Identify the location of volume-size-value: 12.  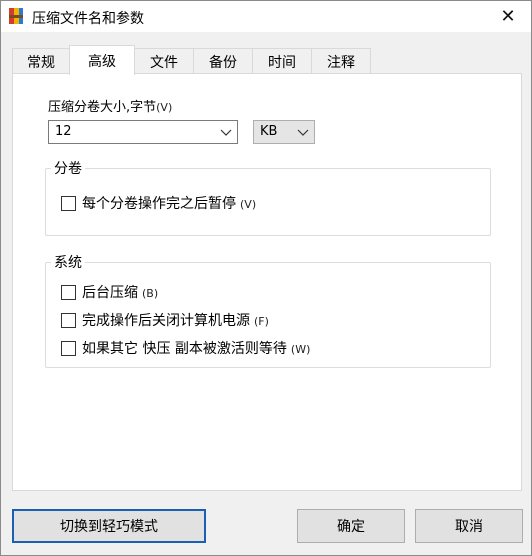
(63, 131).